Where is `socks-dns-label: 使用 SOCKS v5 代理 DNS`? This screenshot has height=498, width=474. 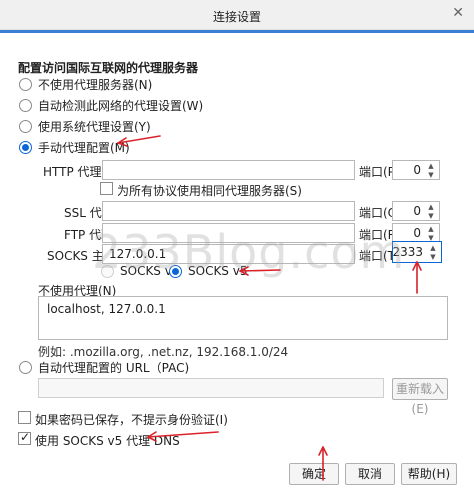
socks-dns-label: 使用 SOCKS v5 代理 DNS is located at coordinates (107, 441).